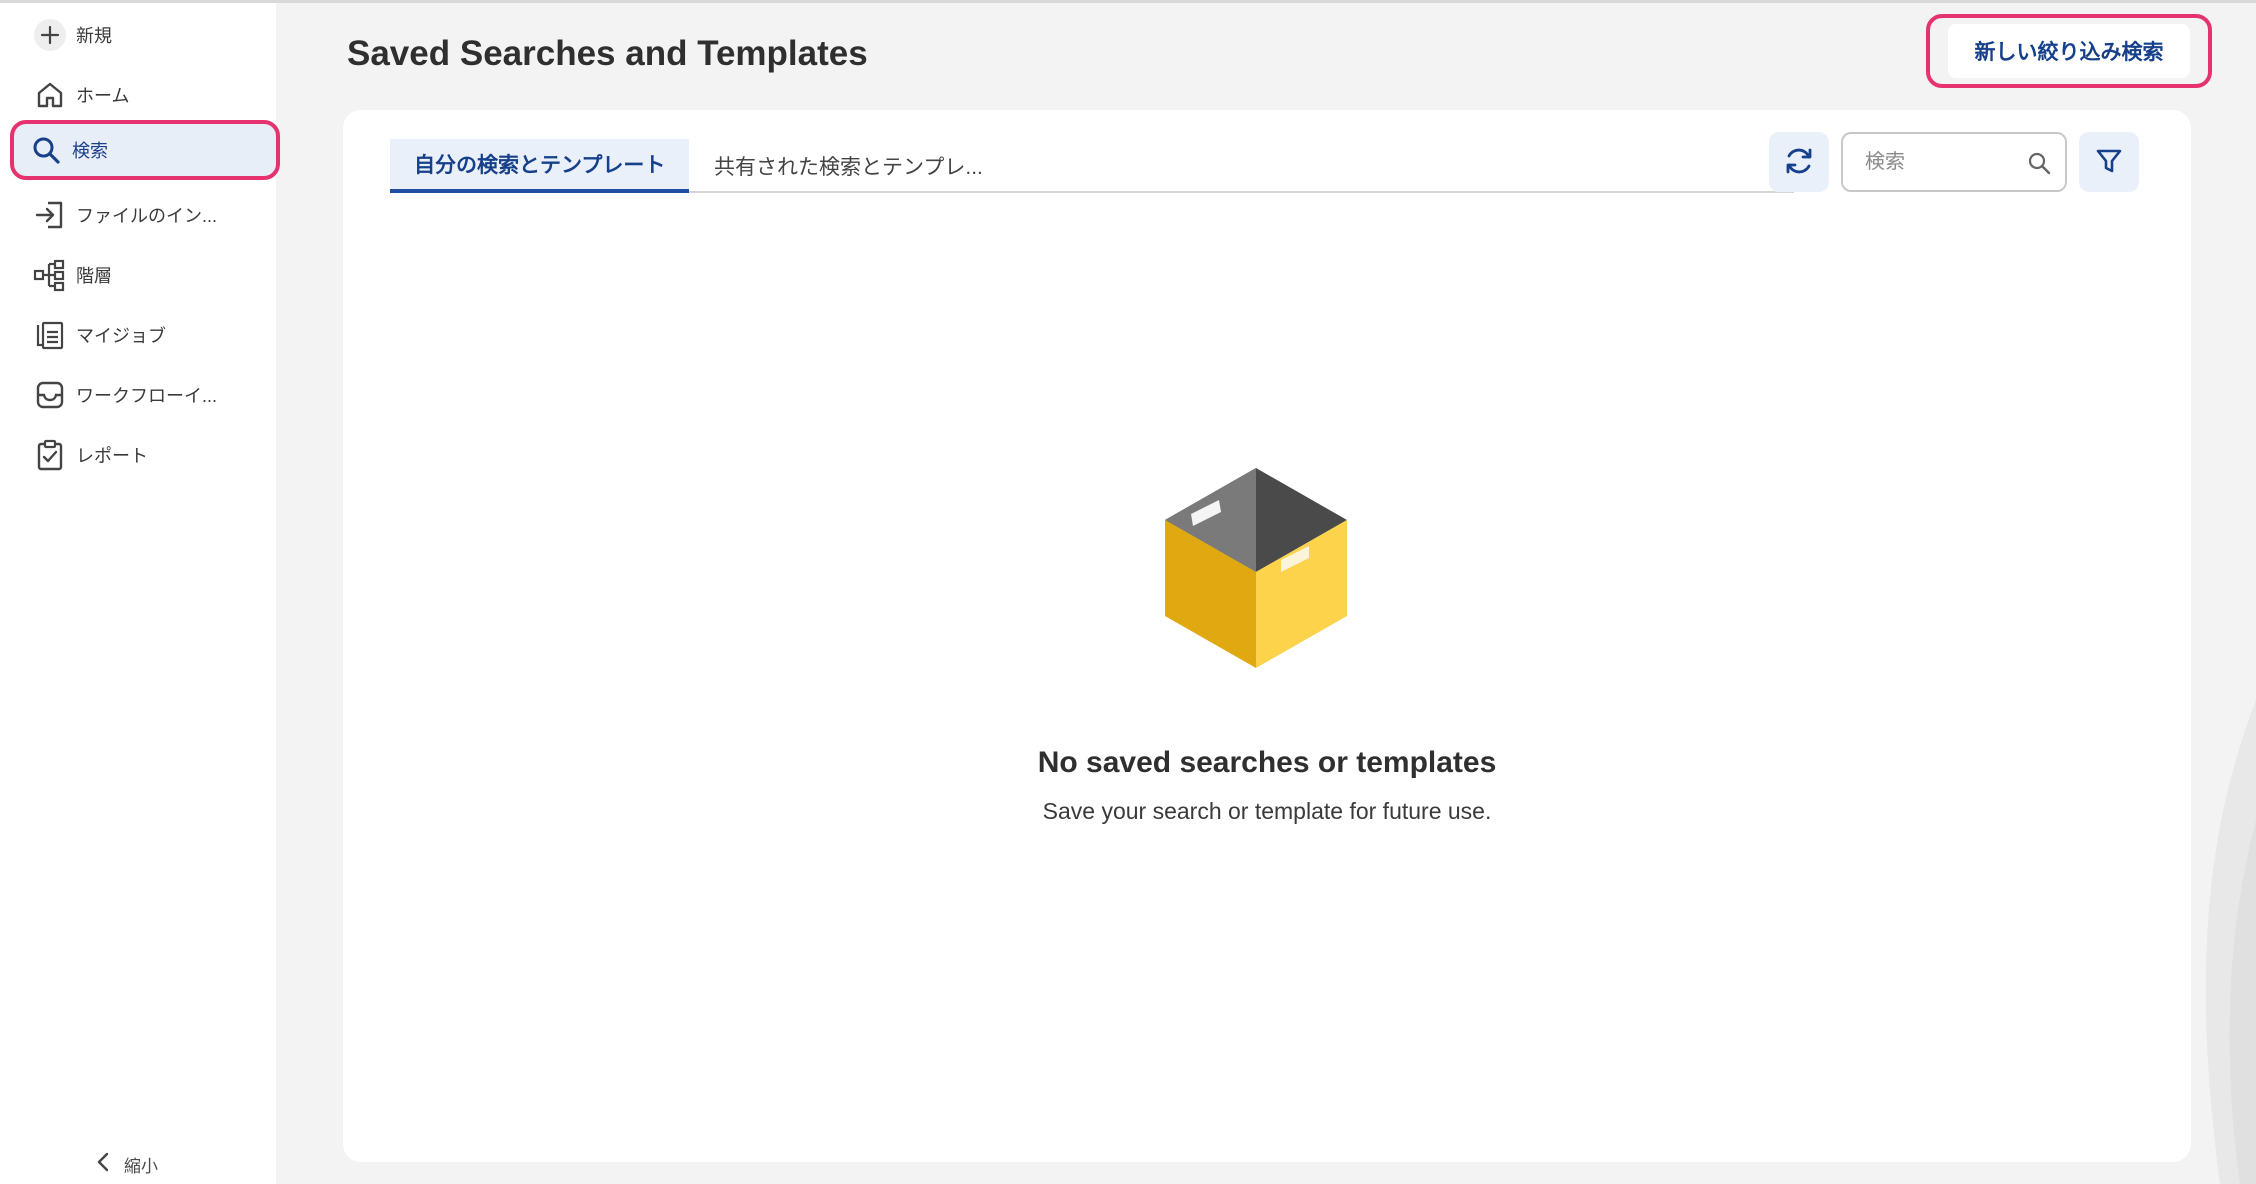 The image size is (2256, 1184). What do you see at coordinates (145, 150) in the screenshot?
I see `sidebar-item-search: 検索` at bounding box center [145, 150].